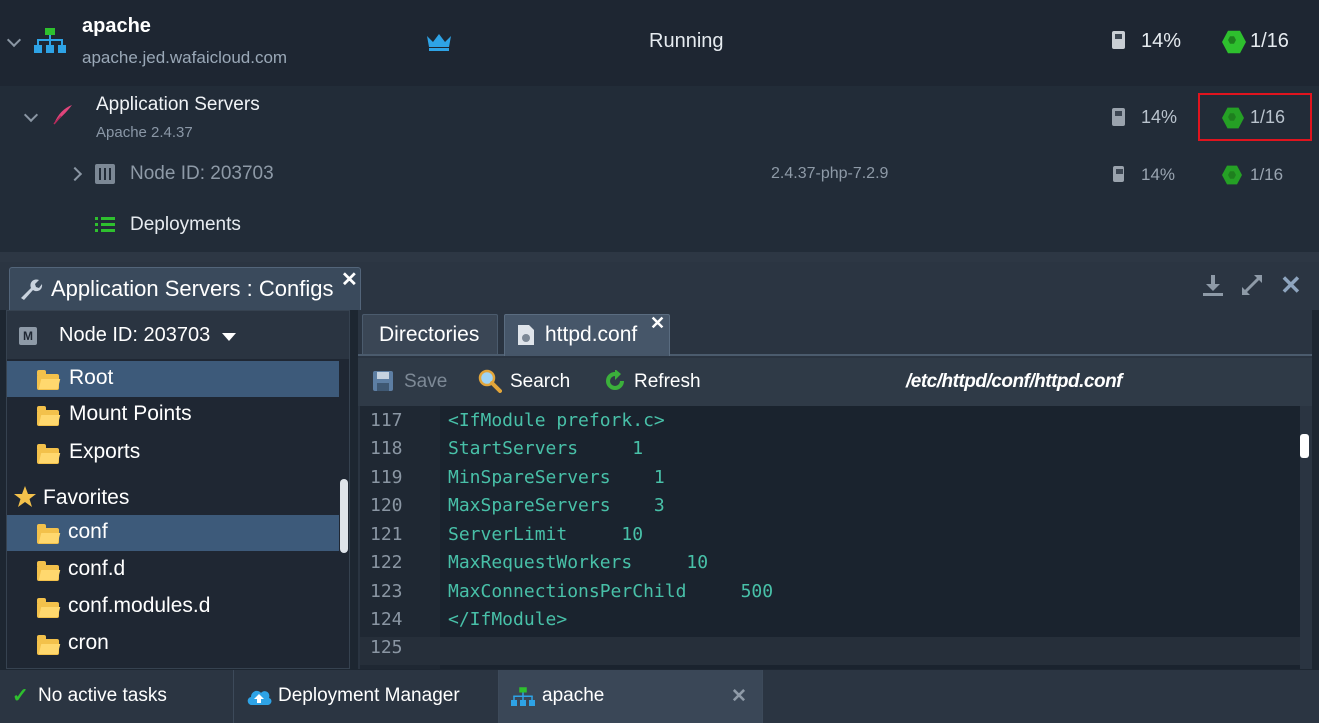 The width and height of the screenshot is (1319, 723). I want to click on code-line: 123 MaxConnectionsPerChild 500, so click(830, 595).